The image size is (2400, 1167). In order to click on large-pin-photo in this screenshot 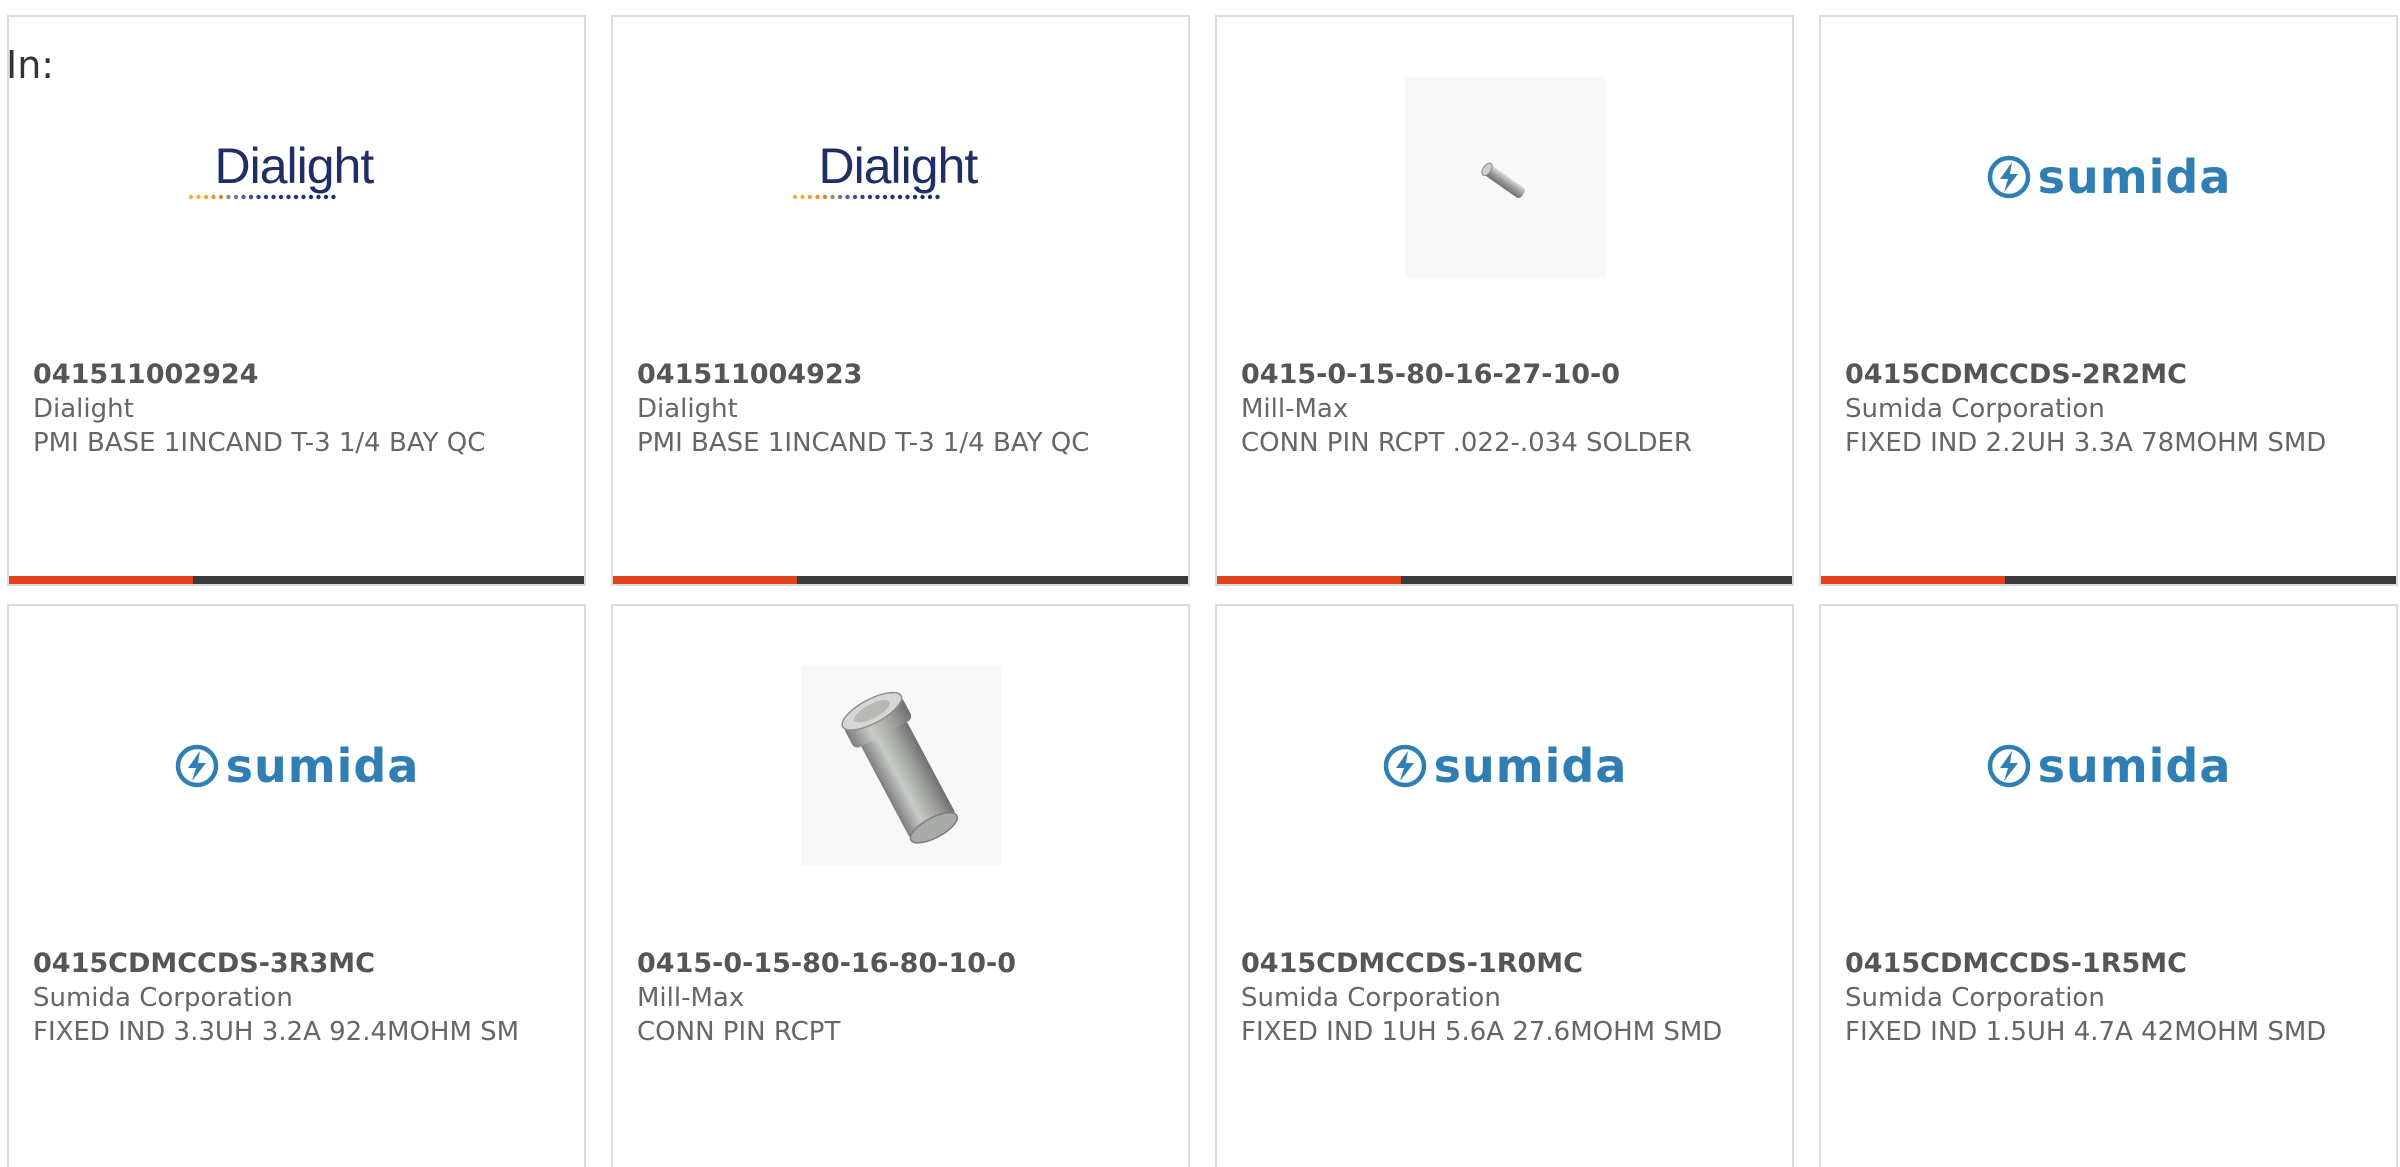, I will do `click(900, 766)`.